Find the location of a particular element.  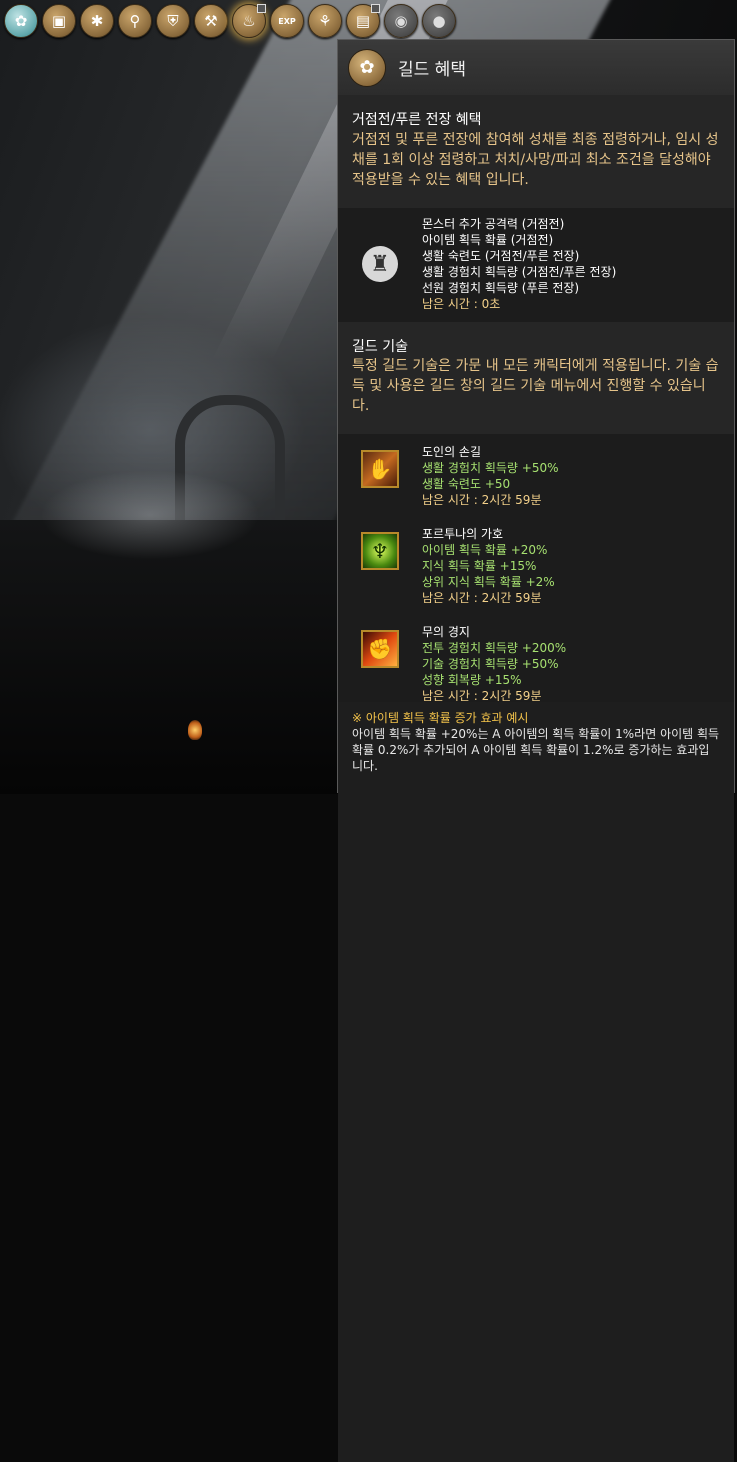

guild-emblem-glyph: ✿ is located at coordinates (21, 21).